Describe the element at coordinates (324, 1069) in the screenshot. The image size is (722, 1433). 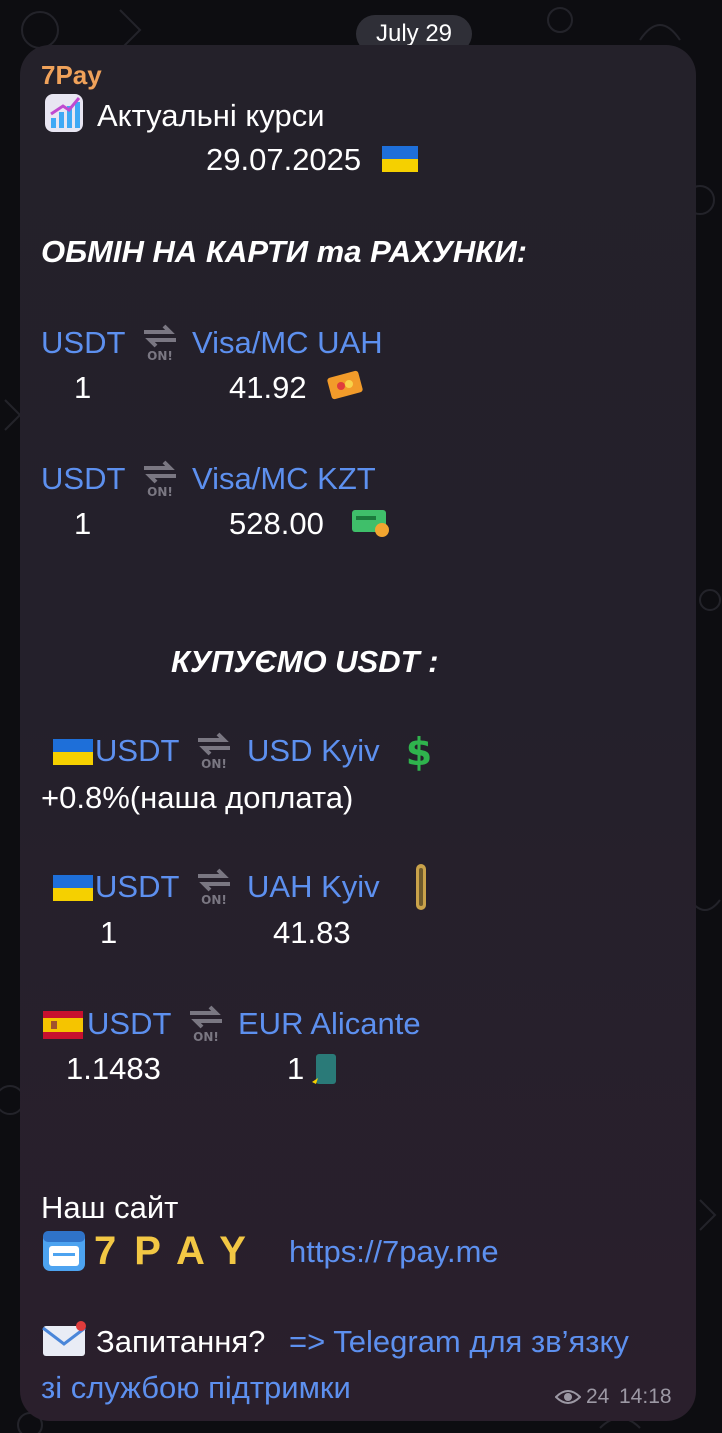
I see `euro-note-icon` at that location.